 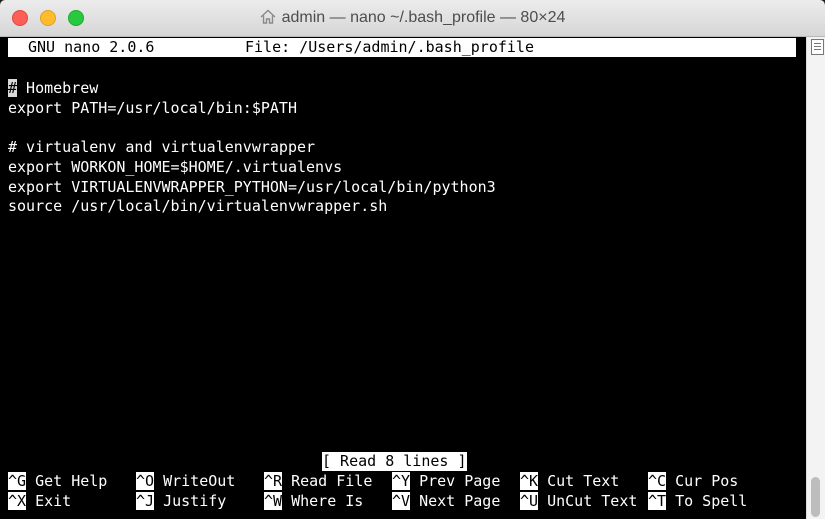 I want to click on shortcut-label: Next Page, so click(x=460, y=501).